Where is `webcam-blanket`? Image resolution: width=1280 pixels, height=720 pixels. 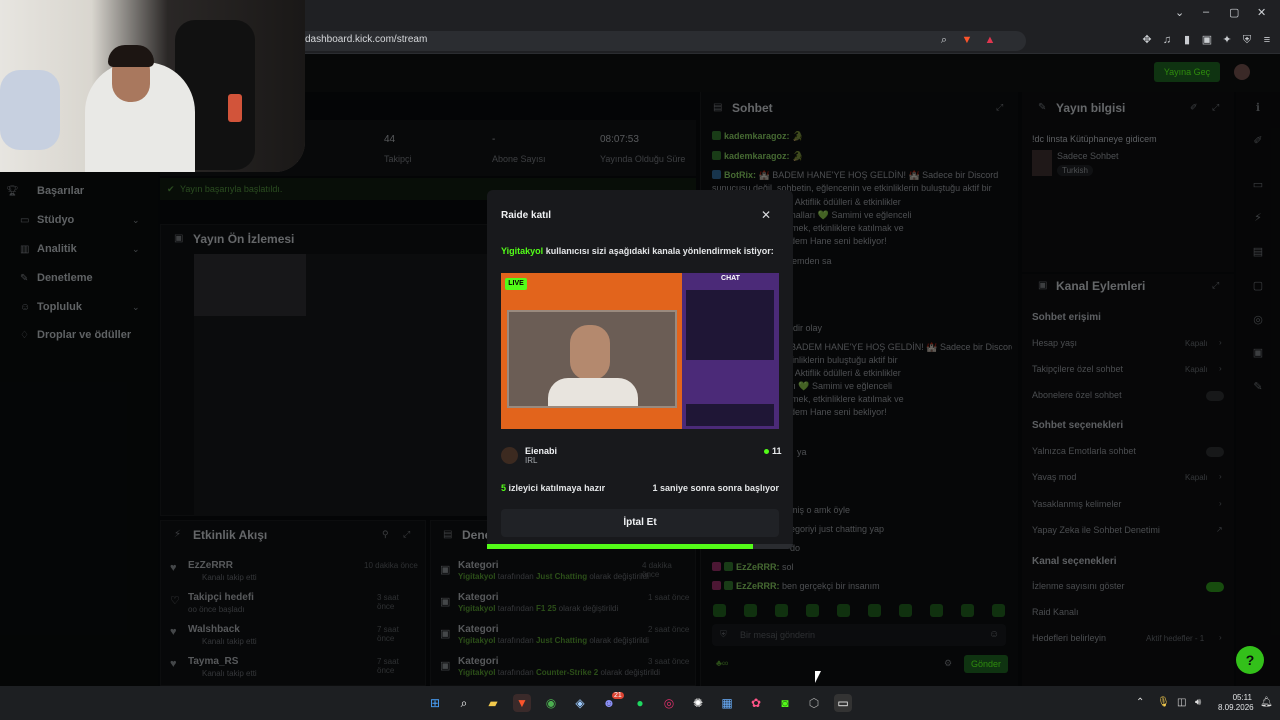
webcam-blanket is located at coordinates (30, 110).